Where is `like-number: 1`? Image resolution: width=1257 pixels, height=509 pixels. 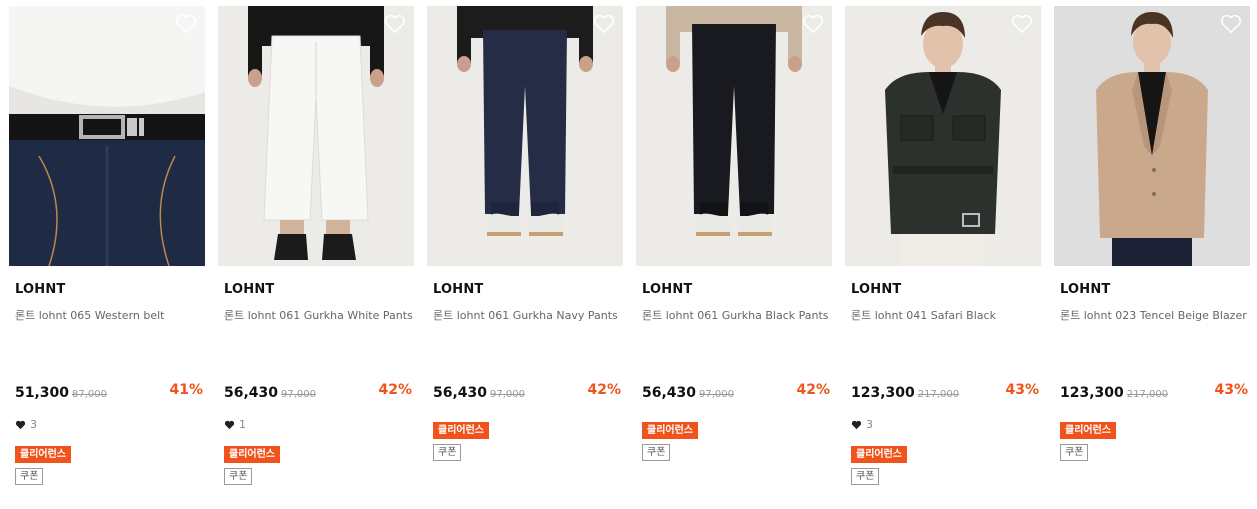
like-number: 1 is located at coordinates (242, 424).